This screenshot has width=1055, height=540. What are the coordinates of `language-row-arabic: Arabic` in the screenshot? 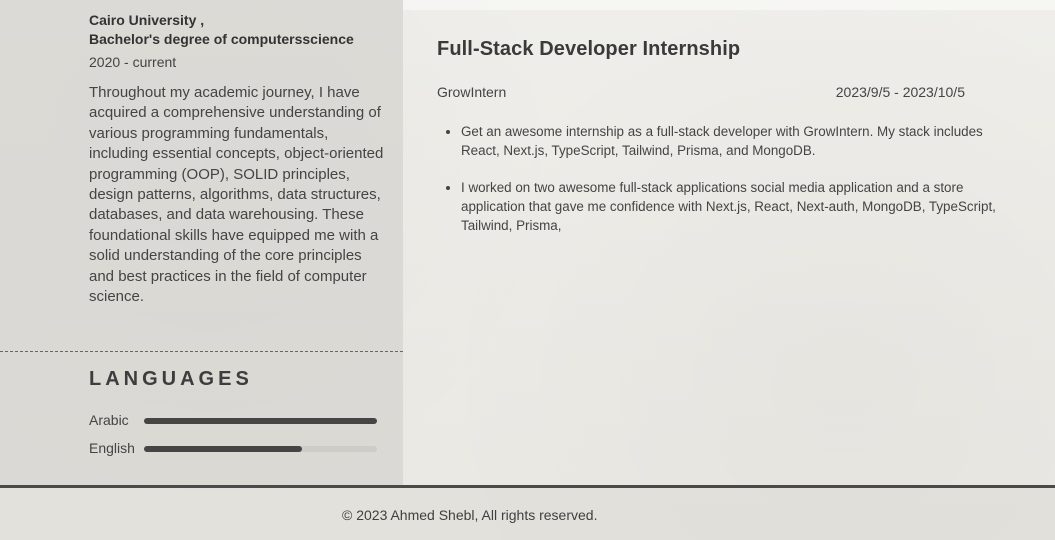 It's located at (239, 421).